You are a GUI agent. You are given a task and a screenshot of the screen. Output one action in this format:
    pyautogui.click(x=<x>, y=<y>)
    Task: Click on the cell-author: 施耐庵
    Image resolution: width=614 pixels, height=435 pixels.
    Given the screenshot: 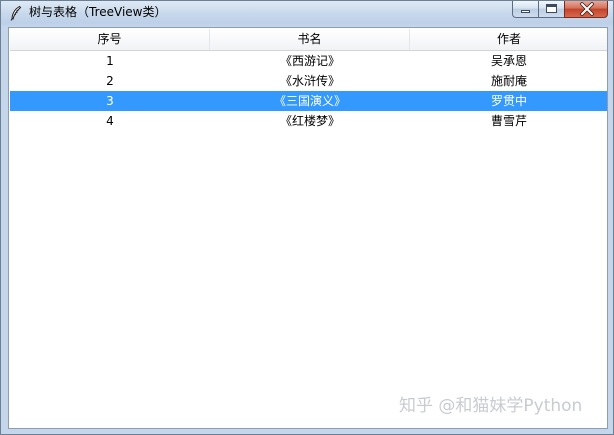 What is the action you would take?
    pyautogui.click(x=508, y=81)
    